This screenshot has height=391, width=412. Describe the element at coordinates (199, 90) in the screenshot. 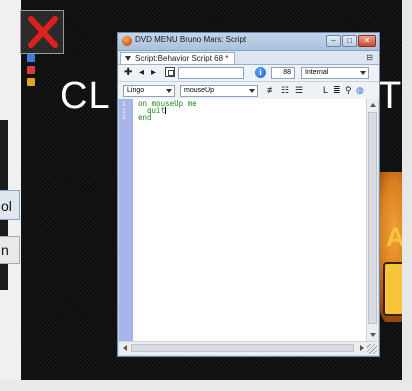

I see `handler-select-value: mouseUp` at that location.